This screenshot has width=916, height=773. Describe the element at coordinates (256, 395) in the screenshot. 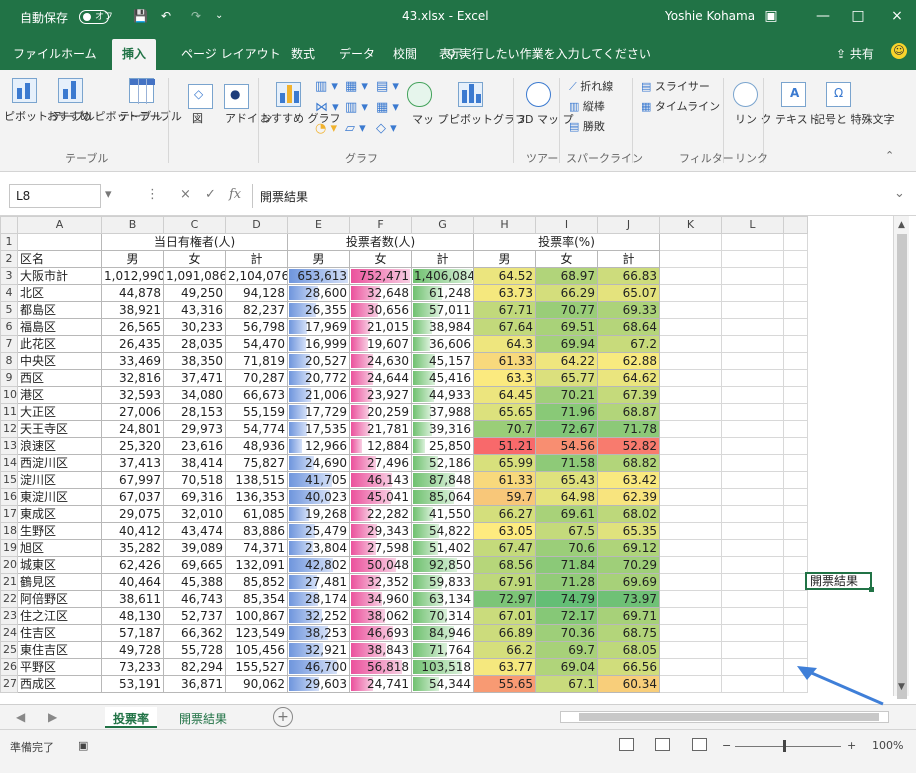

I see `cell-d10: 66,673` at that location.